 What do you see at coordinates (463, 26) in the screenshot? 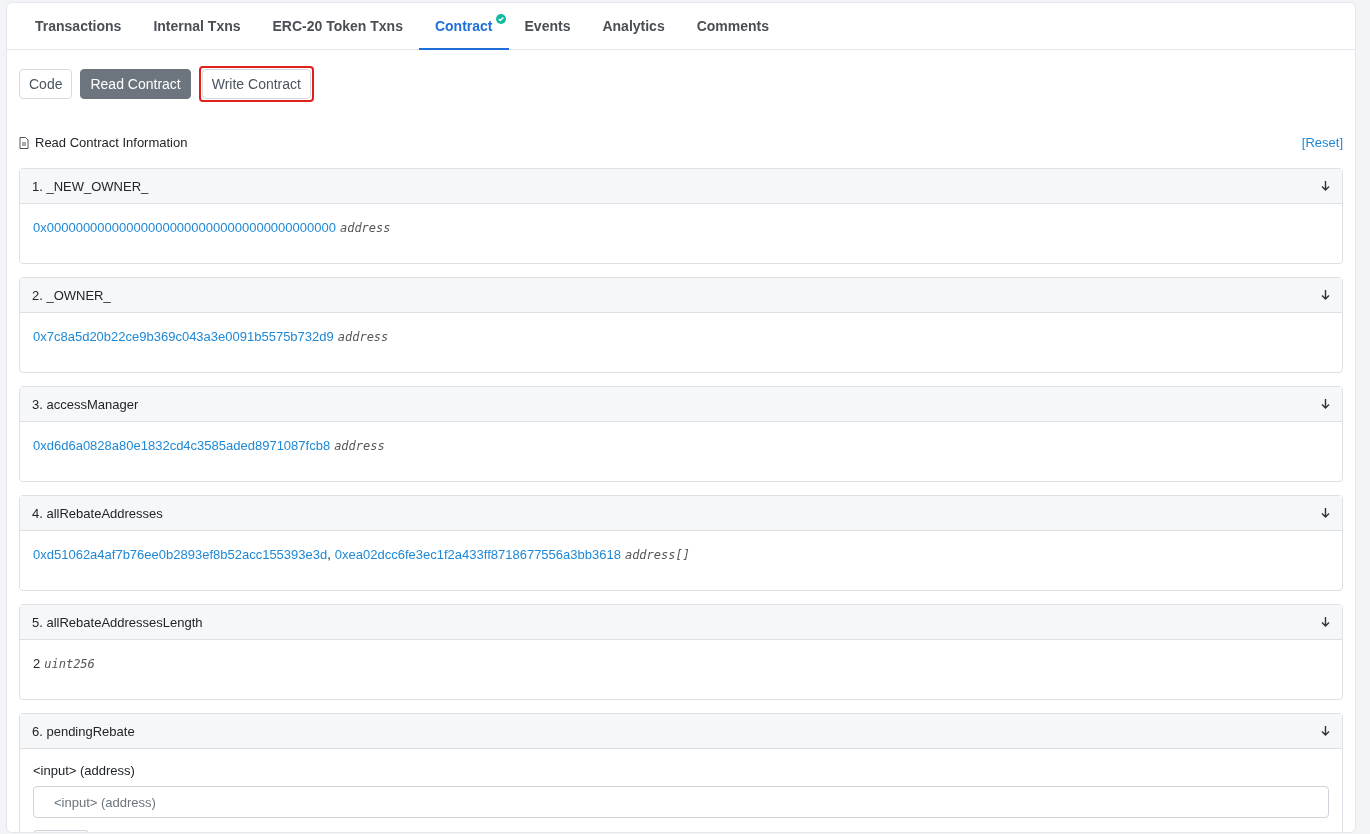
I see `tab: Contract` at bounding box center [463, 26].